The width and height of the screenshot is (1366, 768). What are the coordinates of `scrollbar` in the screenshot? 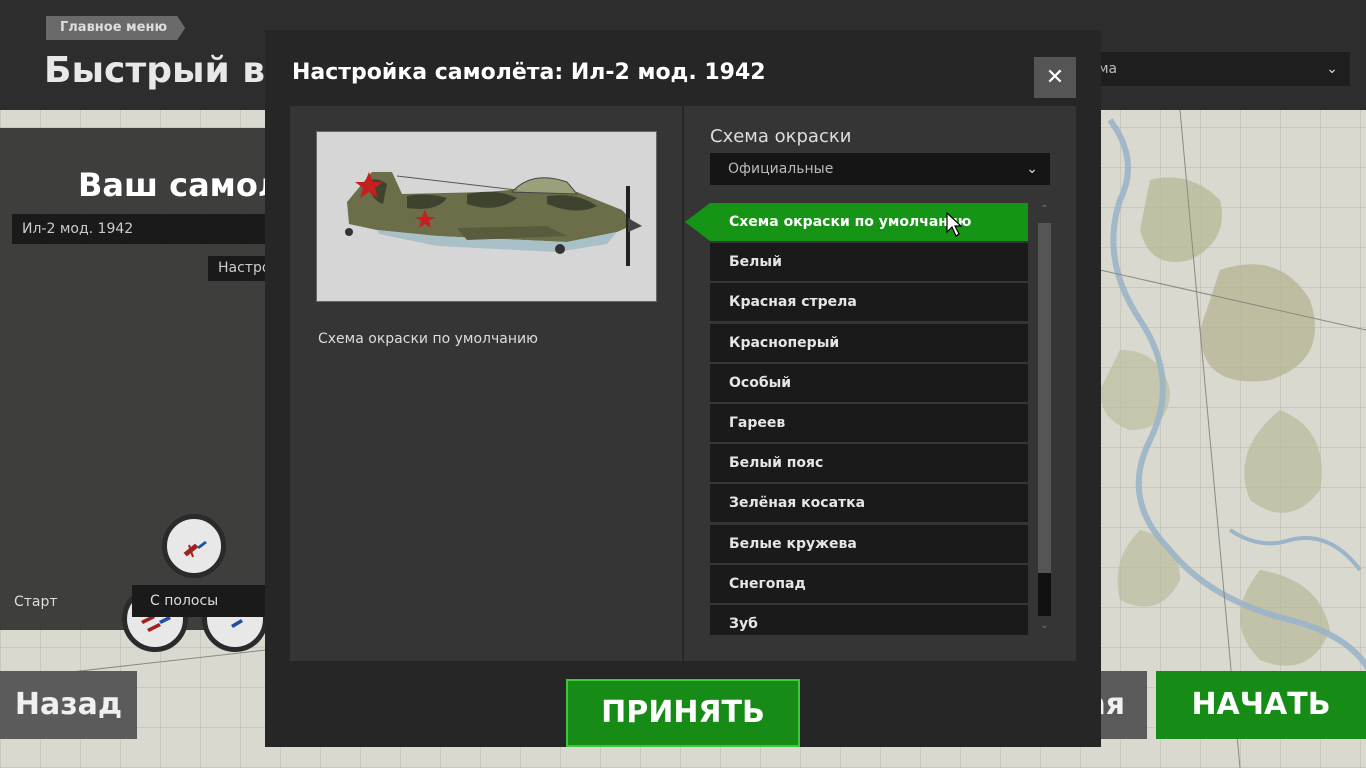 It's located at (1044, 419).